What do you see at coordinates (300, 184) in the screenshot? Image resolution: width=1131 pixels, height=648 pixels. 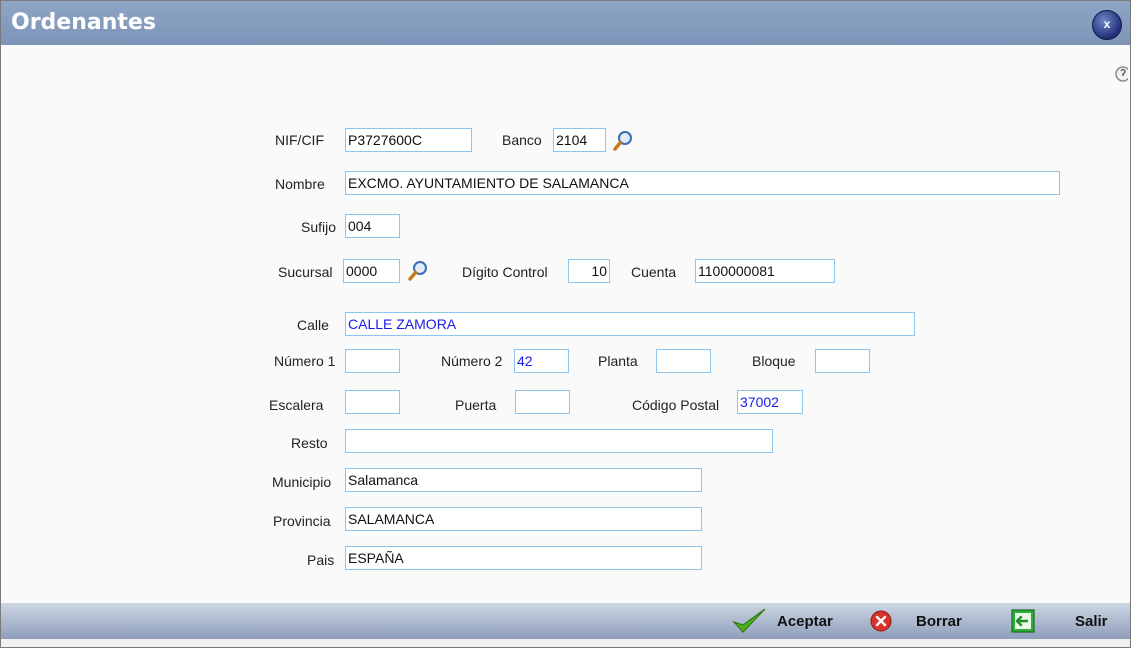 I see `nombre-label: Nombre` at bounding box center [300, 184].